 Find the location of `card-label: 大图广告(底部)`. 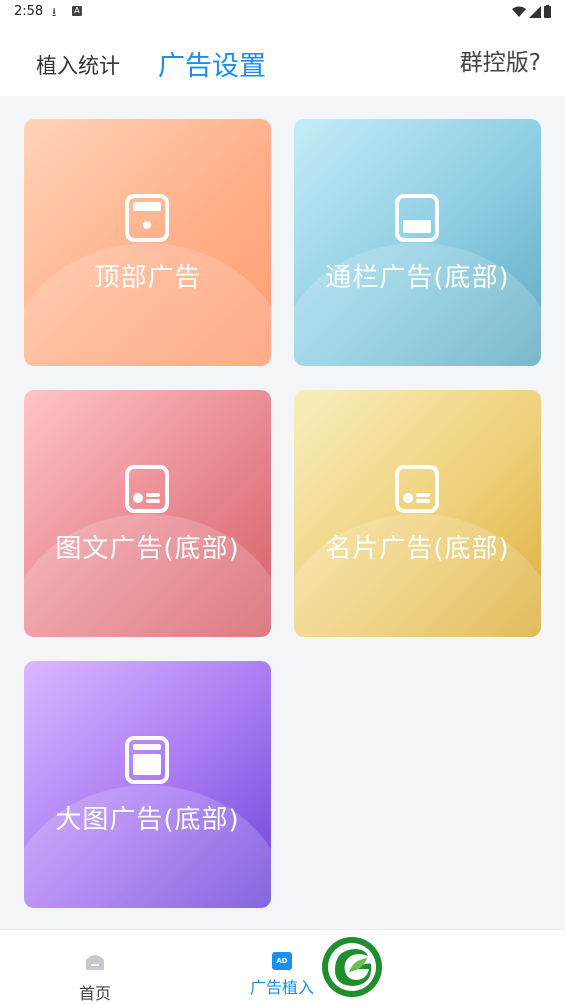

card-label: 大图广告(底部) is located at coordinates (147, 820).